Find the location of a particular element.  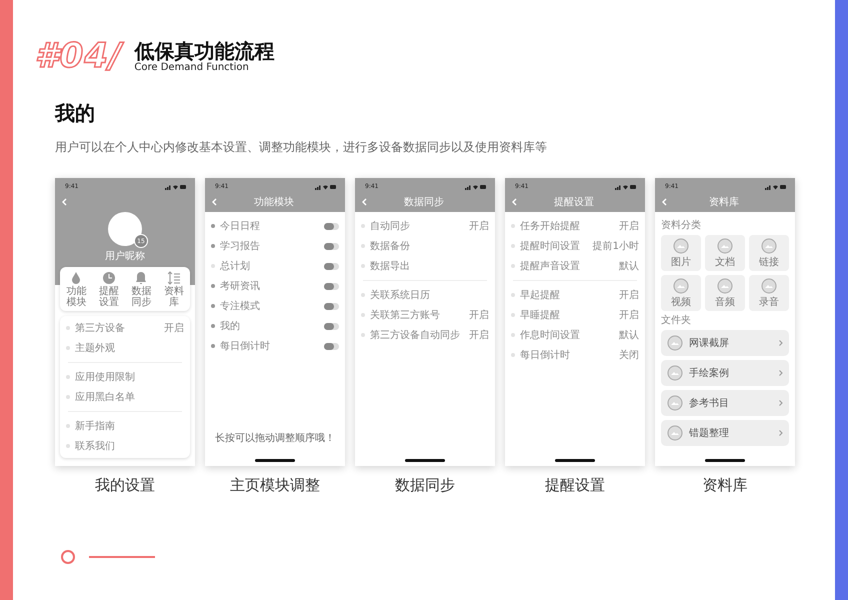

shortcut-label: 数据同步 is located at coordinates (141, 297).